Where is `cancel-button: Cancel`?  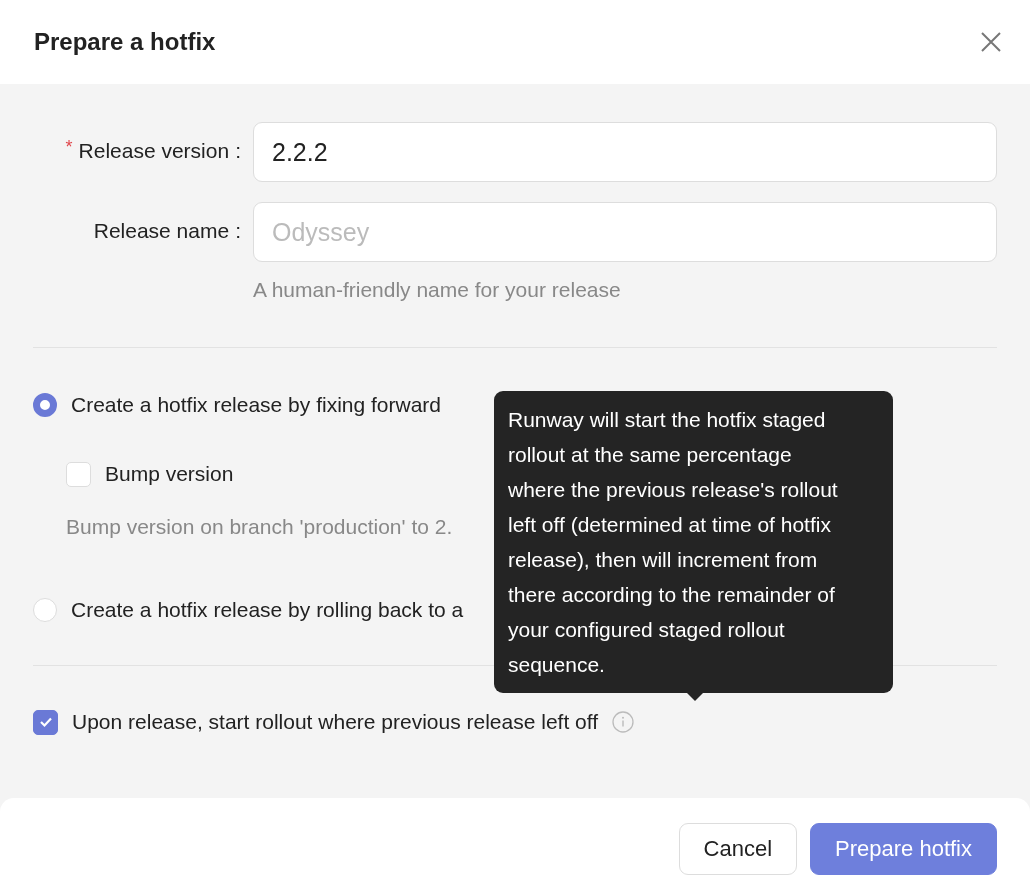
cancel-button: Cancel is located at coordinates (738, 849).